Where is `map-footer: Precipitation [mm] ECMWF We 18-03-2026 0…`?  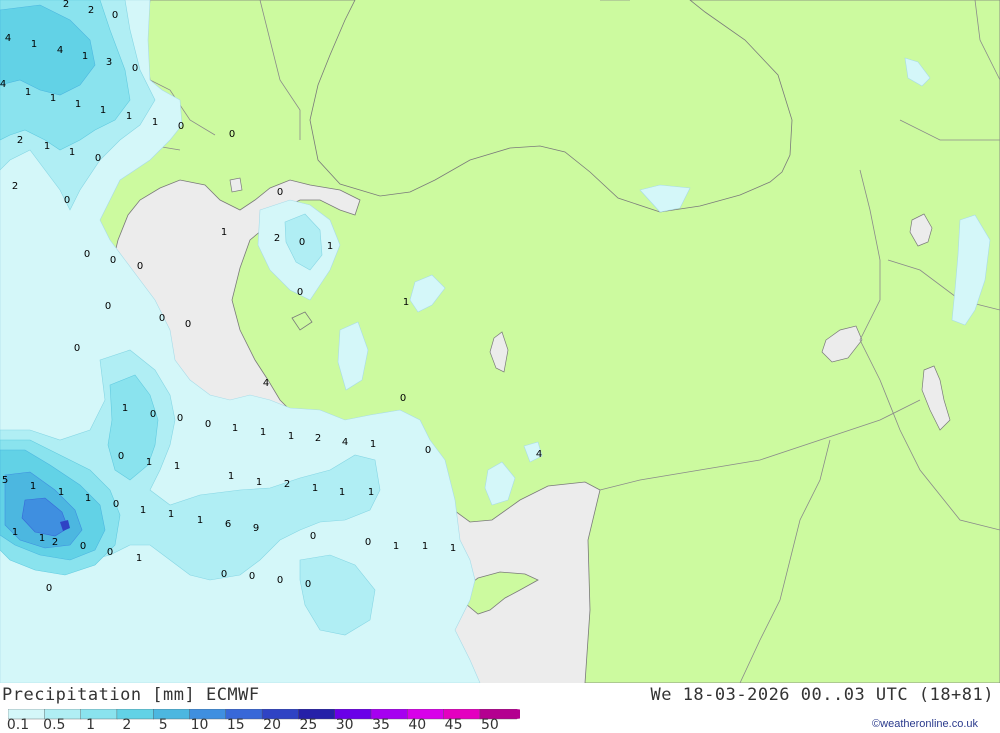
map-footer: Precipitation [mm] ECMWF We 18-03-2026 0… is located at coordinates (500, 708).